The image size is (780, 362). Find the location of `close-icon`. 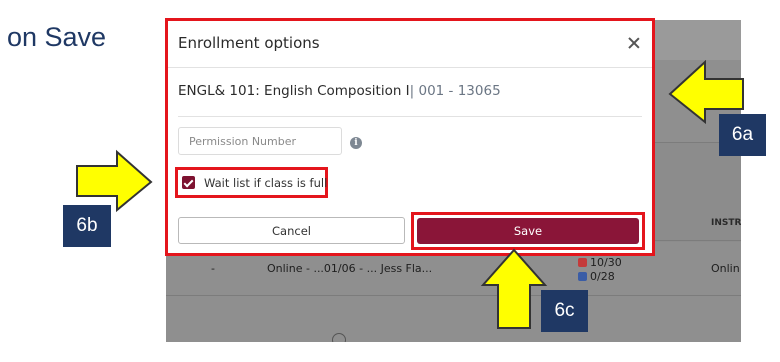

close-icon is located at coordinates (634, 44).